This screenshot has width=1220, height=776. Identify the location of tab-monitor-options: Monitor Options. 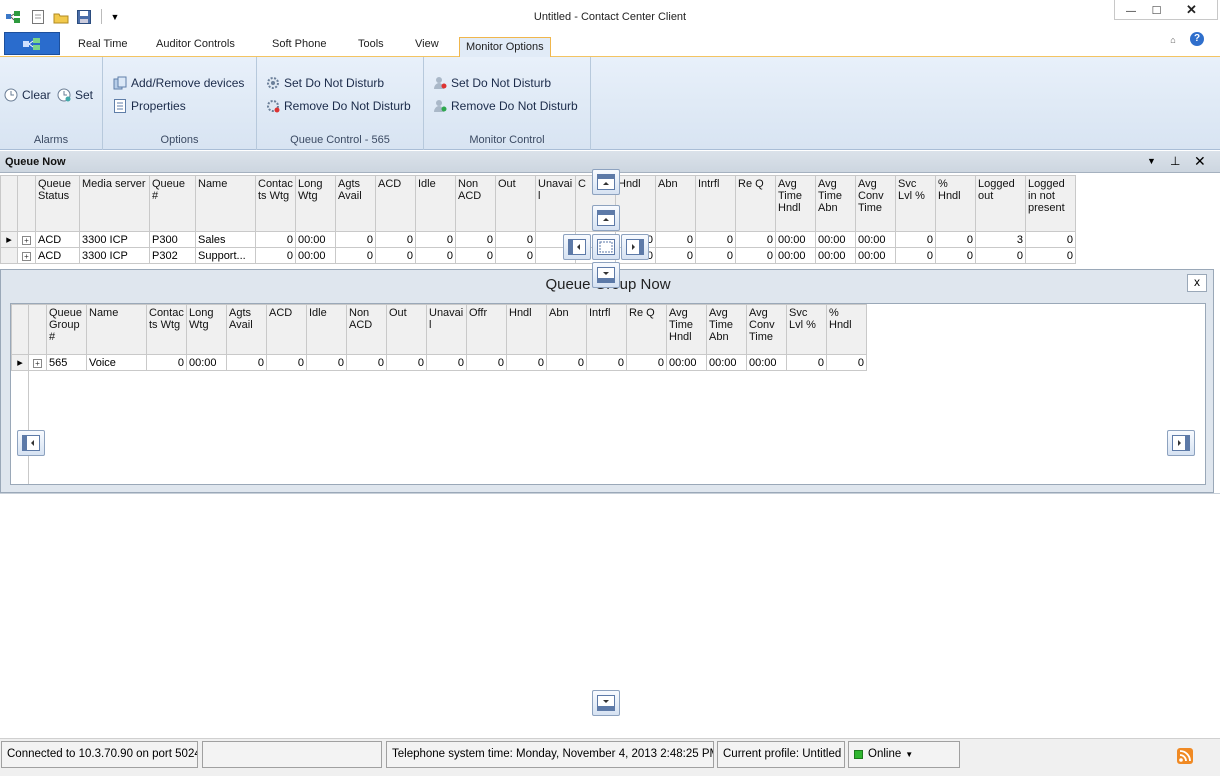
(505, 47).